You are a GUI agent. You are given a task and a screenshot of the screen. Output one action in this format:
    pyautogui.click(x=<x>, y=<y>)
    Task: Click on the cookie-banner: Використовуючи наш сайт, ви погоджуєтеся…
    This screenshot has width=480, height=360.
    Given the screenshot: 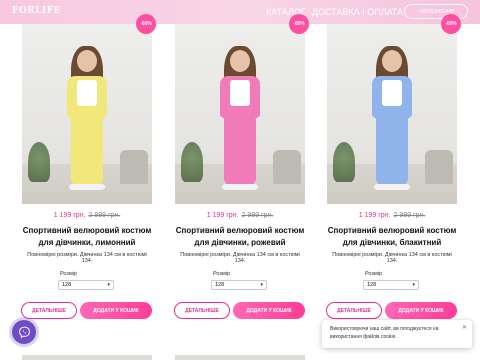 What is the action you would take?
    pyautogui.click(x=397, y=334)
    